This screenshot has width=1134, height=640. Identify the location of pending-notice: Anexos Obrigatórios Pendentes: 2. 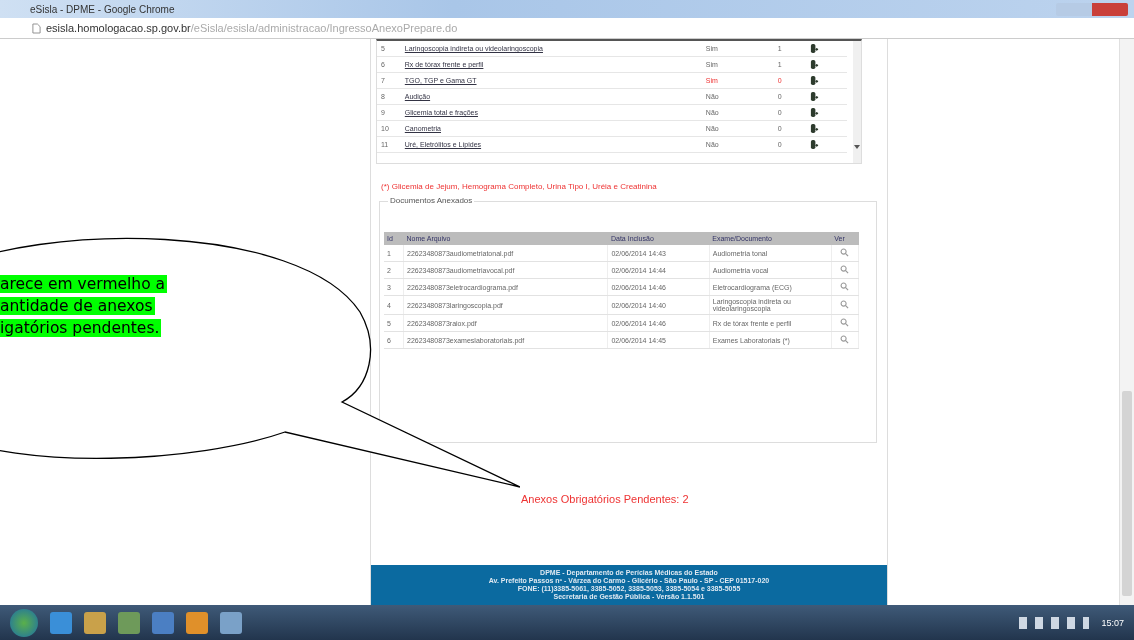
(605, 499).